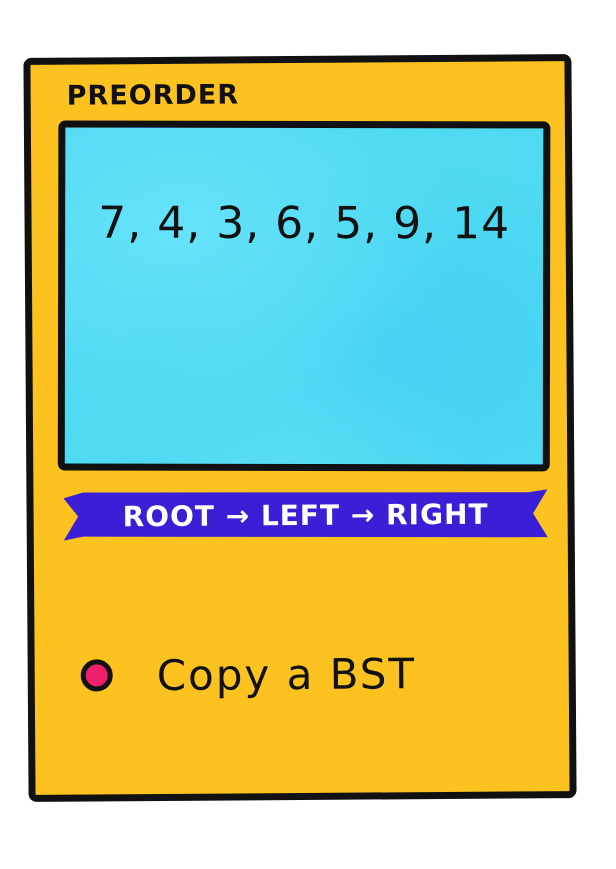  Describe the element at coordinates (304, 223) in the screenshot. I see `traversal-sequence: 7, 4, 3, 6, 5, 9, 14` at that location.